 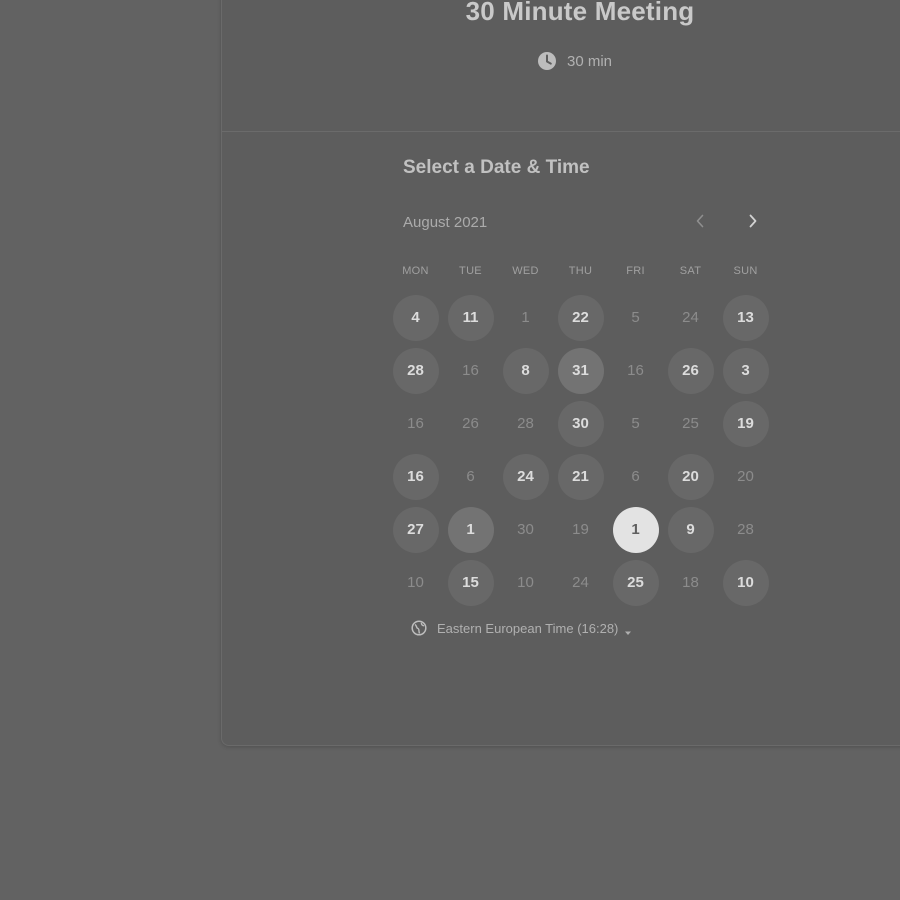 I want to click on calendar-day-available: 21, so click(x=580, y=476).